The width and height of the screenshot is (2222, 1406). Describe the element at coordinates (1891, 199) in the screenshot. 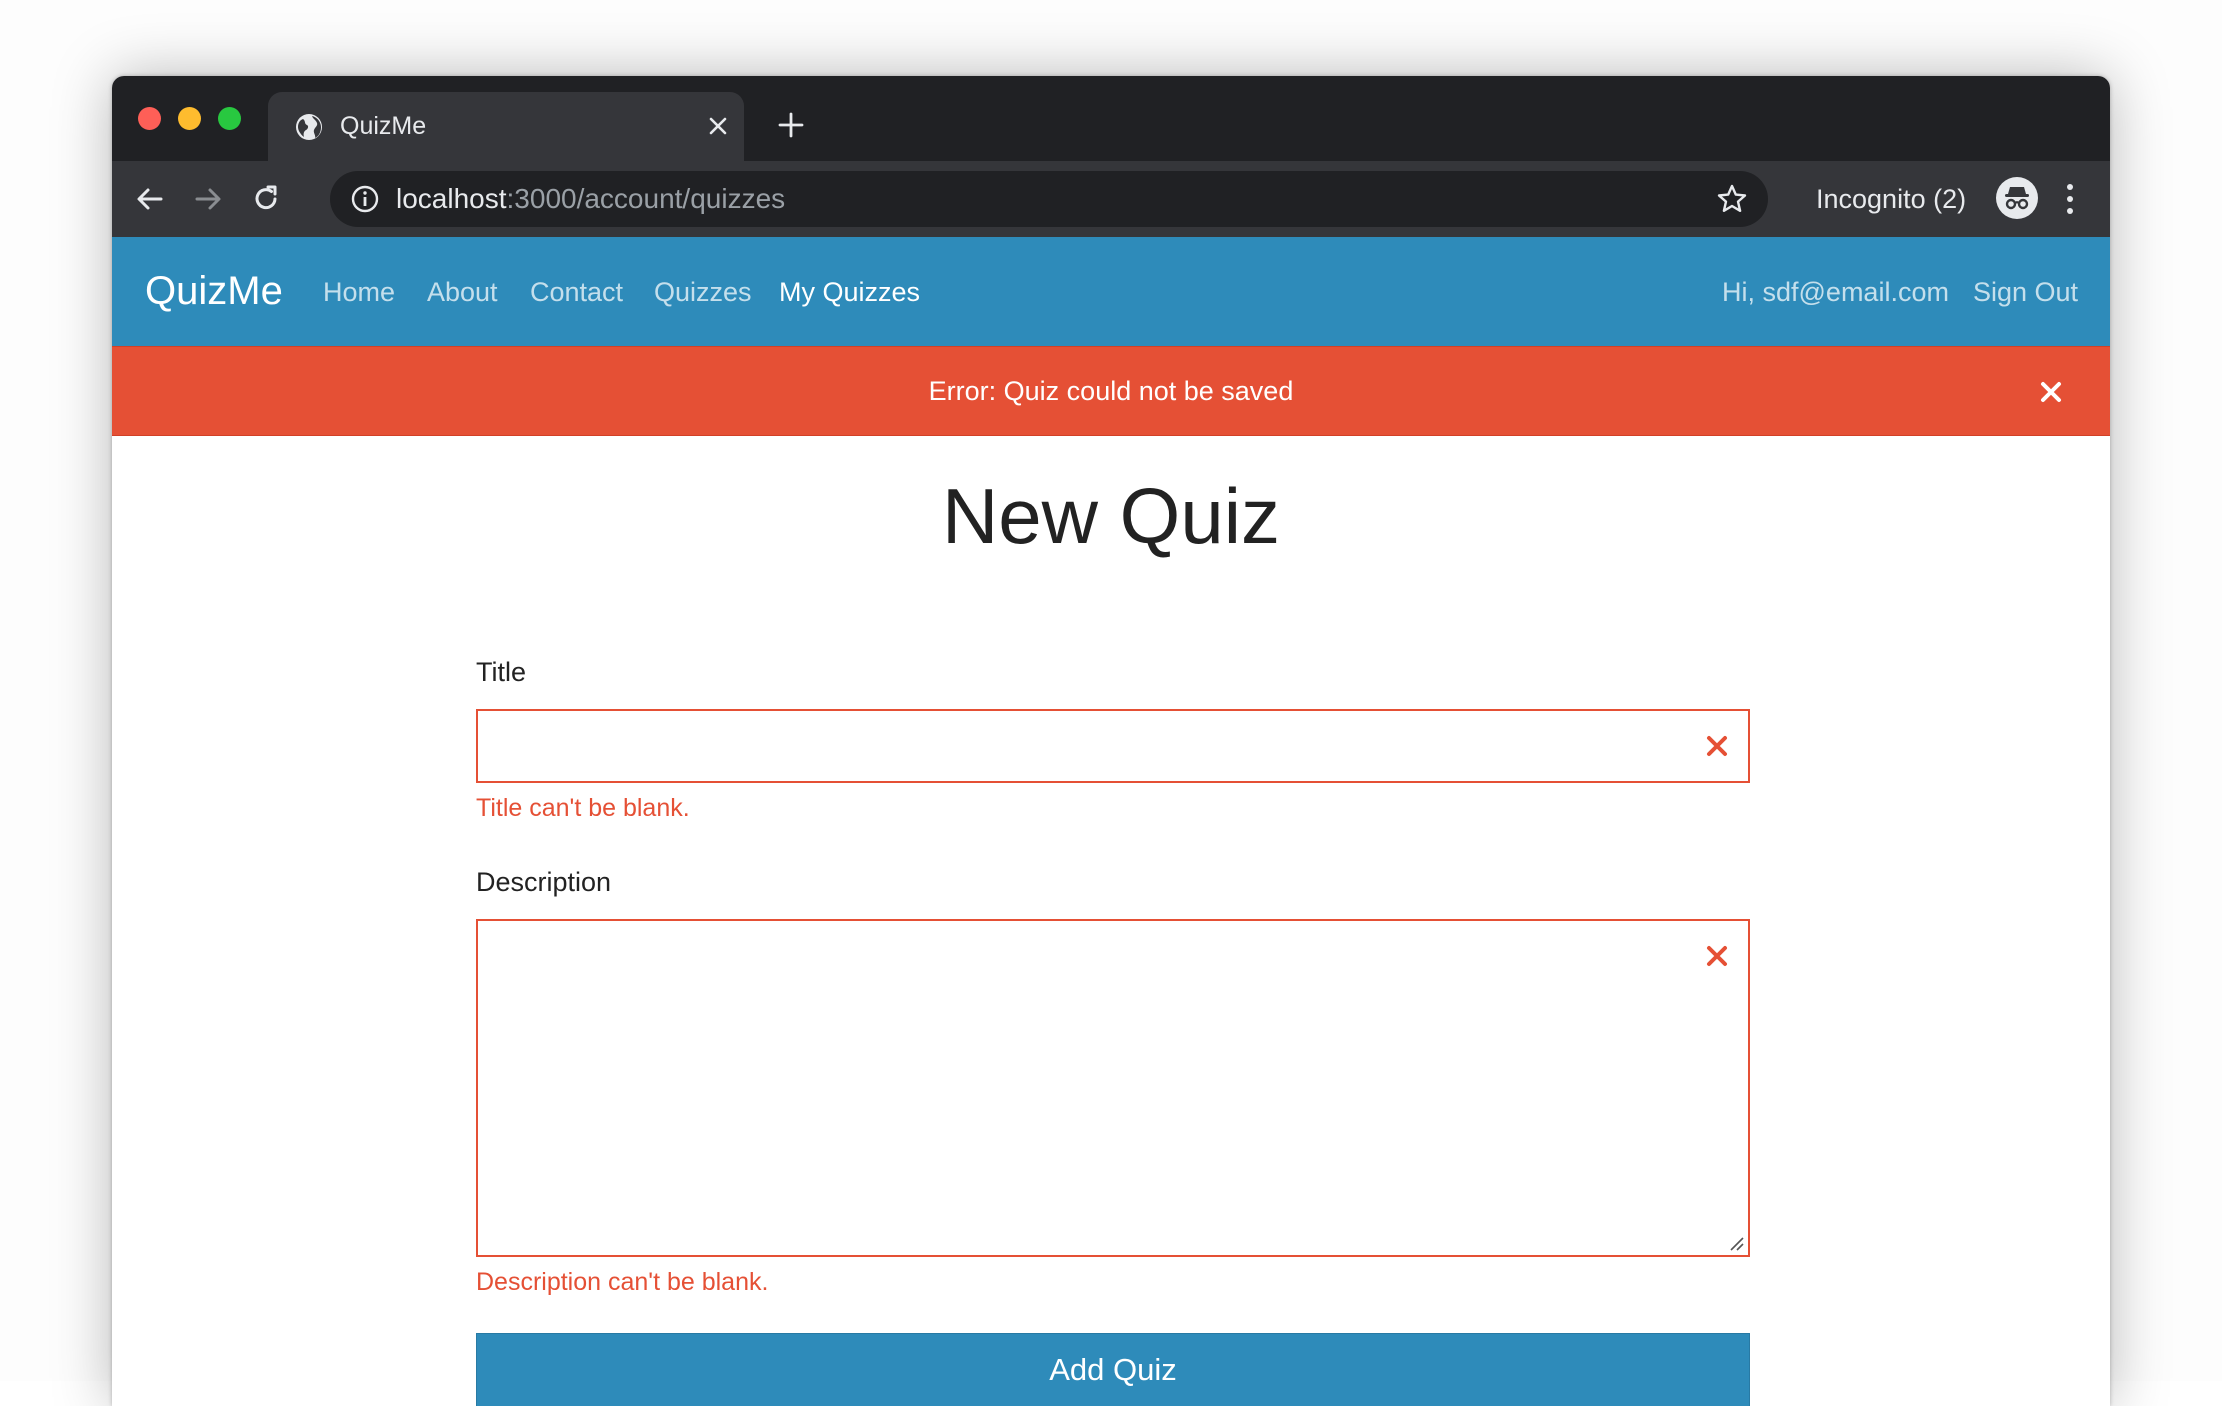

I see `incognito-label: Incognito (2)` at that location.